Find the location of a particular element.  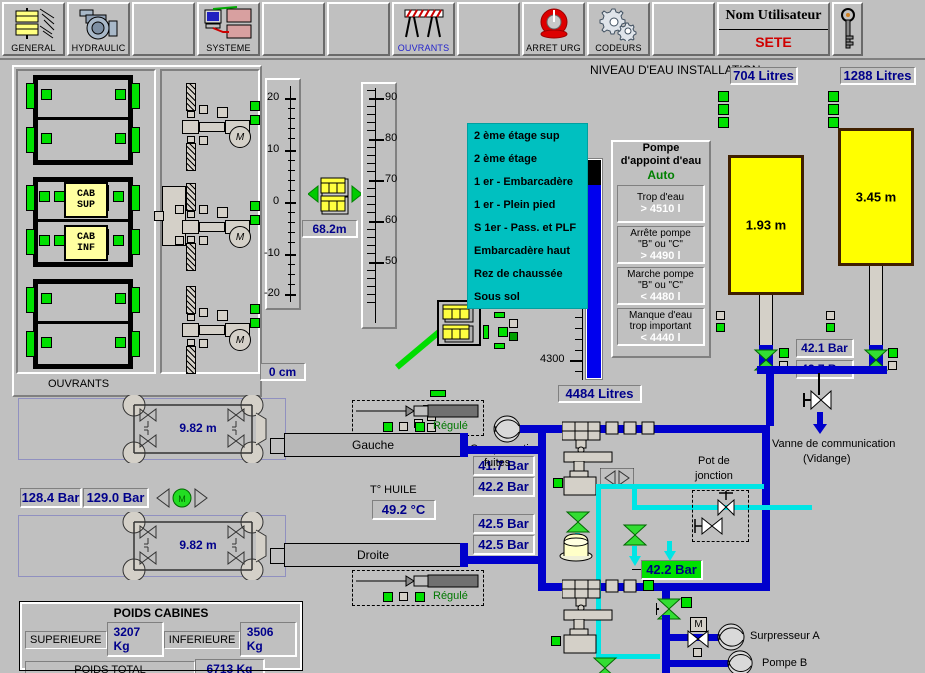

gauche-connector is located at coordinates (277, 446).